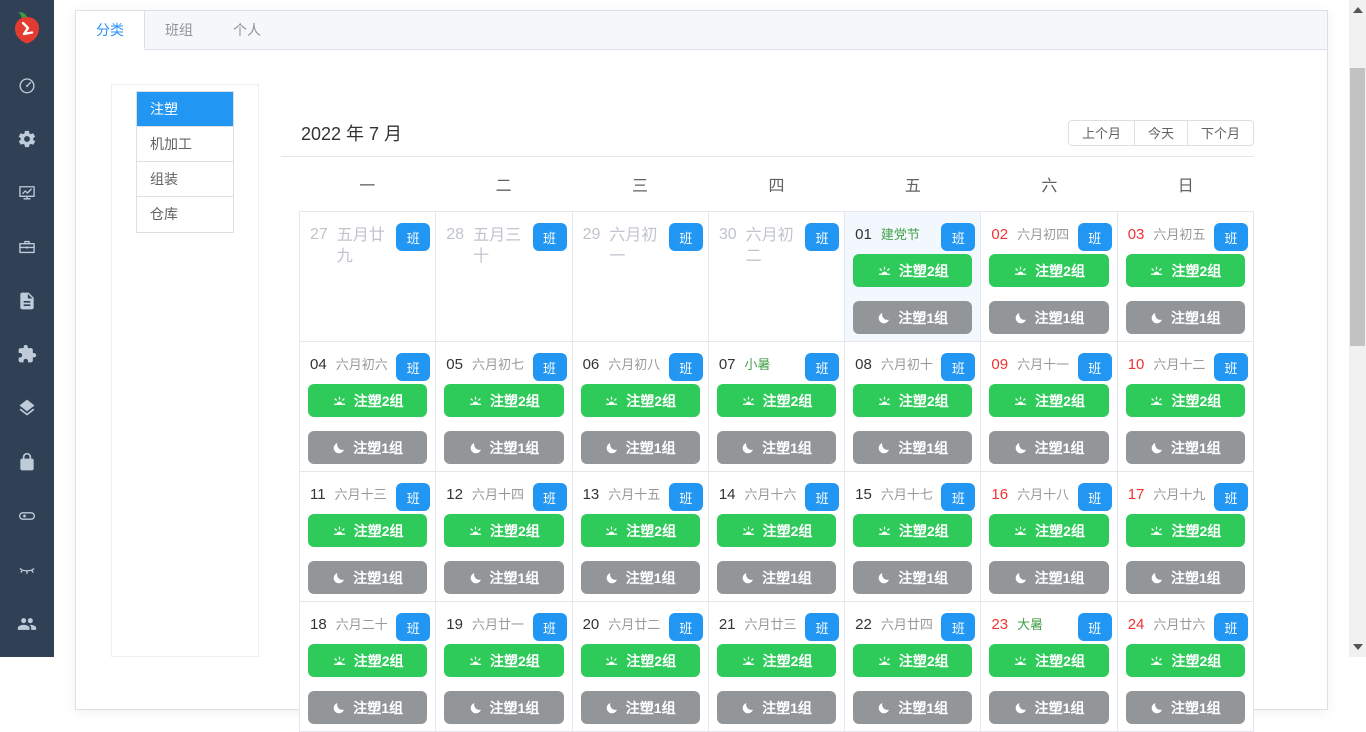 The height and width of the screenshot is (732, 1366). I want to click on category-item-注塑: 注塑, so click(185, 109).